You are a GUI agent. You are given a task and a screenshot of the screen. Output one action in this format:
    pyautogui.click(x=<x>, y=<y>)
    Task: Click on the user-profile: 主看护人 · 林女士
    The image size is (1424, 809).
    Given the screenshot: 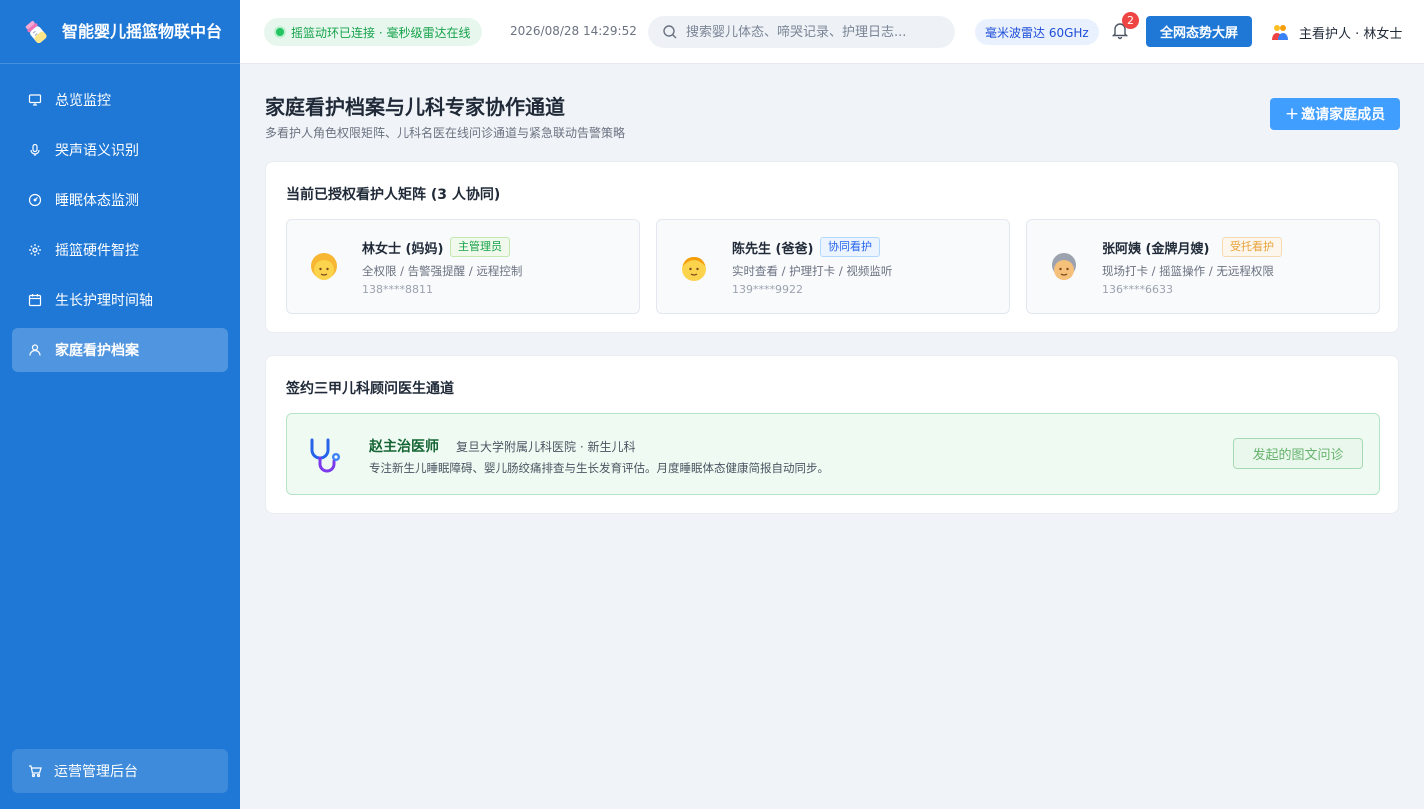 What is the action you would take?
    pyautogui.click(x=1336, y=32)
    